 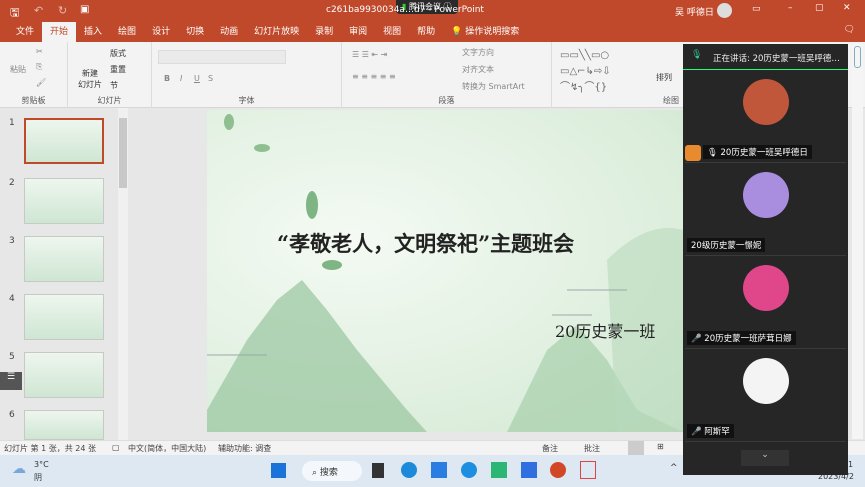 I want to click on paste-button: 粘贴, so click(x=18, y=69).